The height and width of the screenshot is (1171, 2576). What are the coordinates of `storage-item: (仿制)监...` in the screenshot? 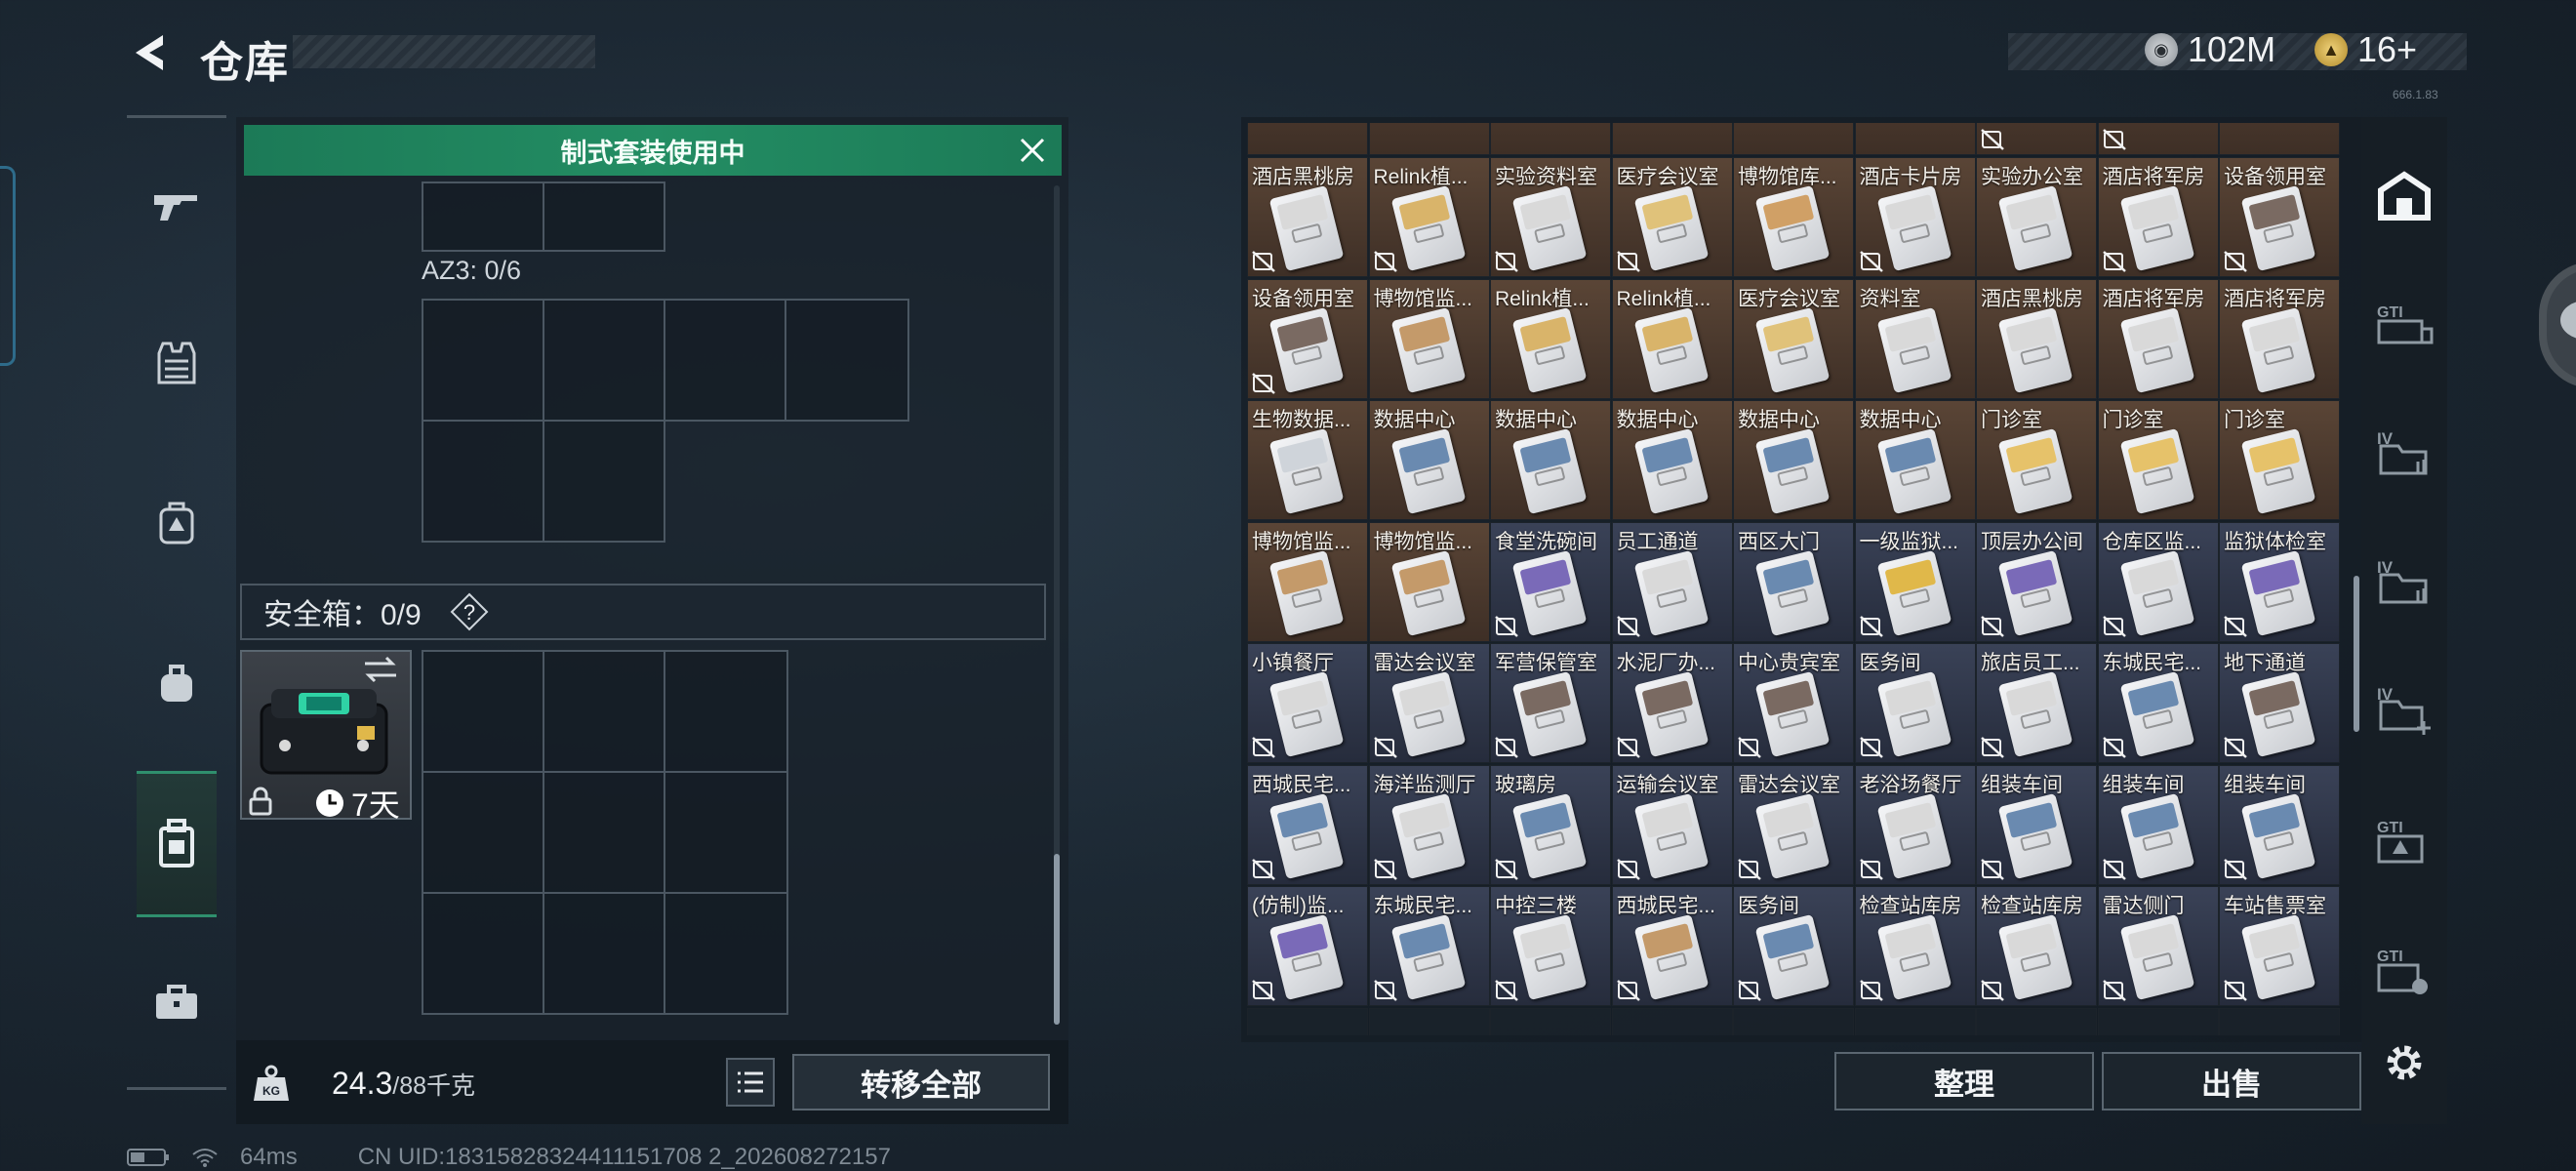 It's located at (1307, 946).